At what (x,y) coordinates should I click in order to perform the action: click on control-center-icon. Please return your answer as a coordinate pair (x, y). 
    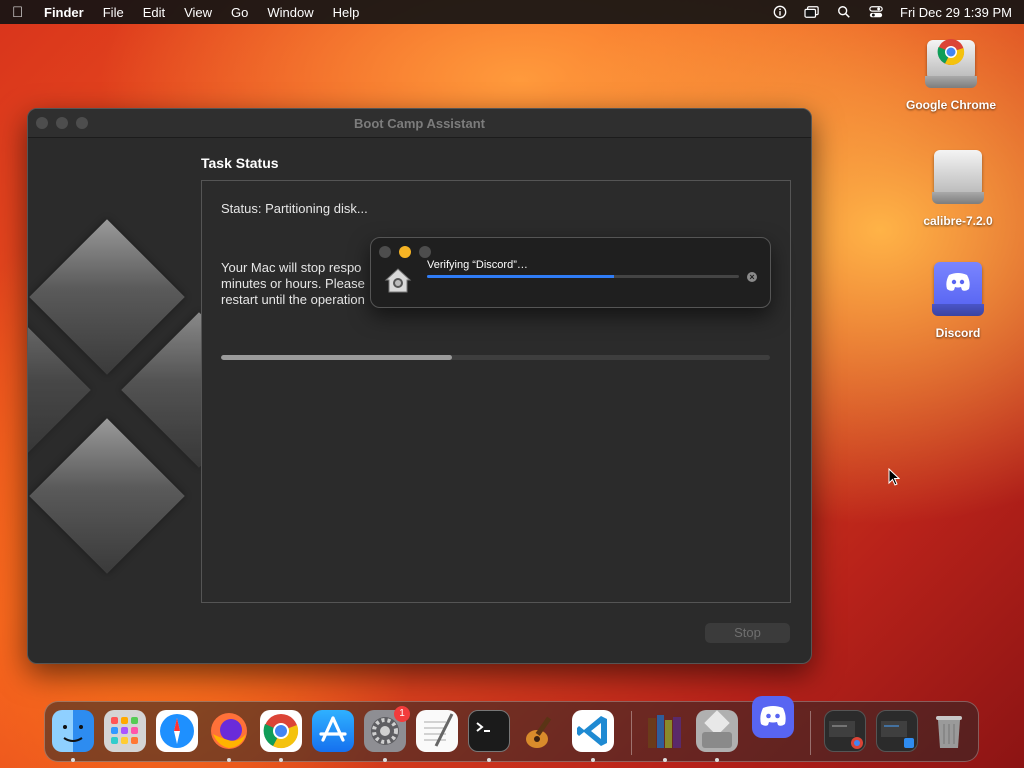
    Looking at the image, I should click on (876, 12).